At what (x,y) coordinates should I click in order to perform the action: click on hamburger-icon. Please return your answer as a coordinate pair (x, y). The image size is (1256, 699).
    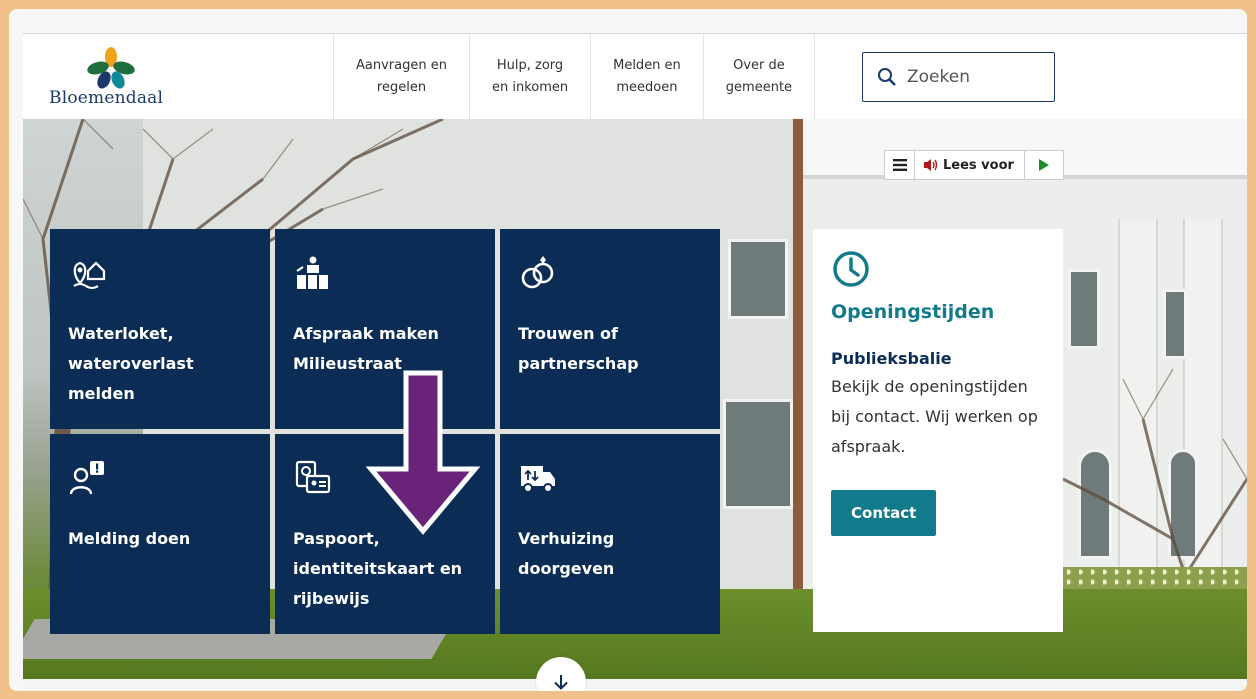
    Looking at the image, I should click on (899, 165).